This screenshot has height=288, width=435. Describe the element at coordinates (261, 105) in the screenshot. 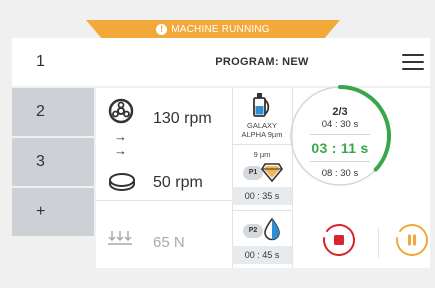

I see `bottle-icon` at that location.